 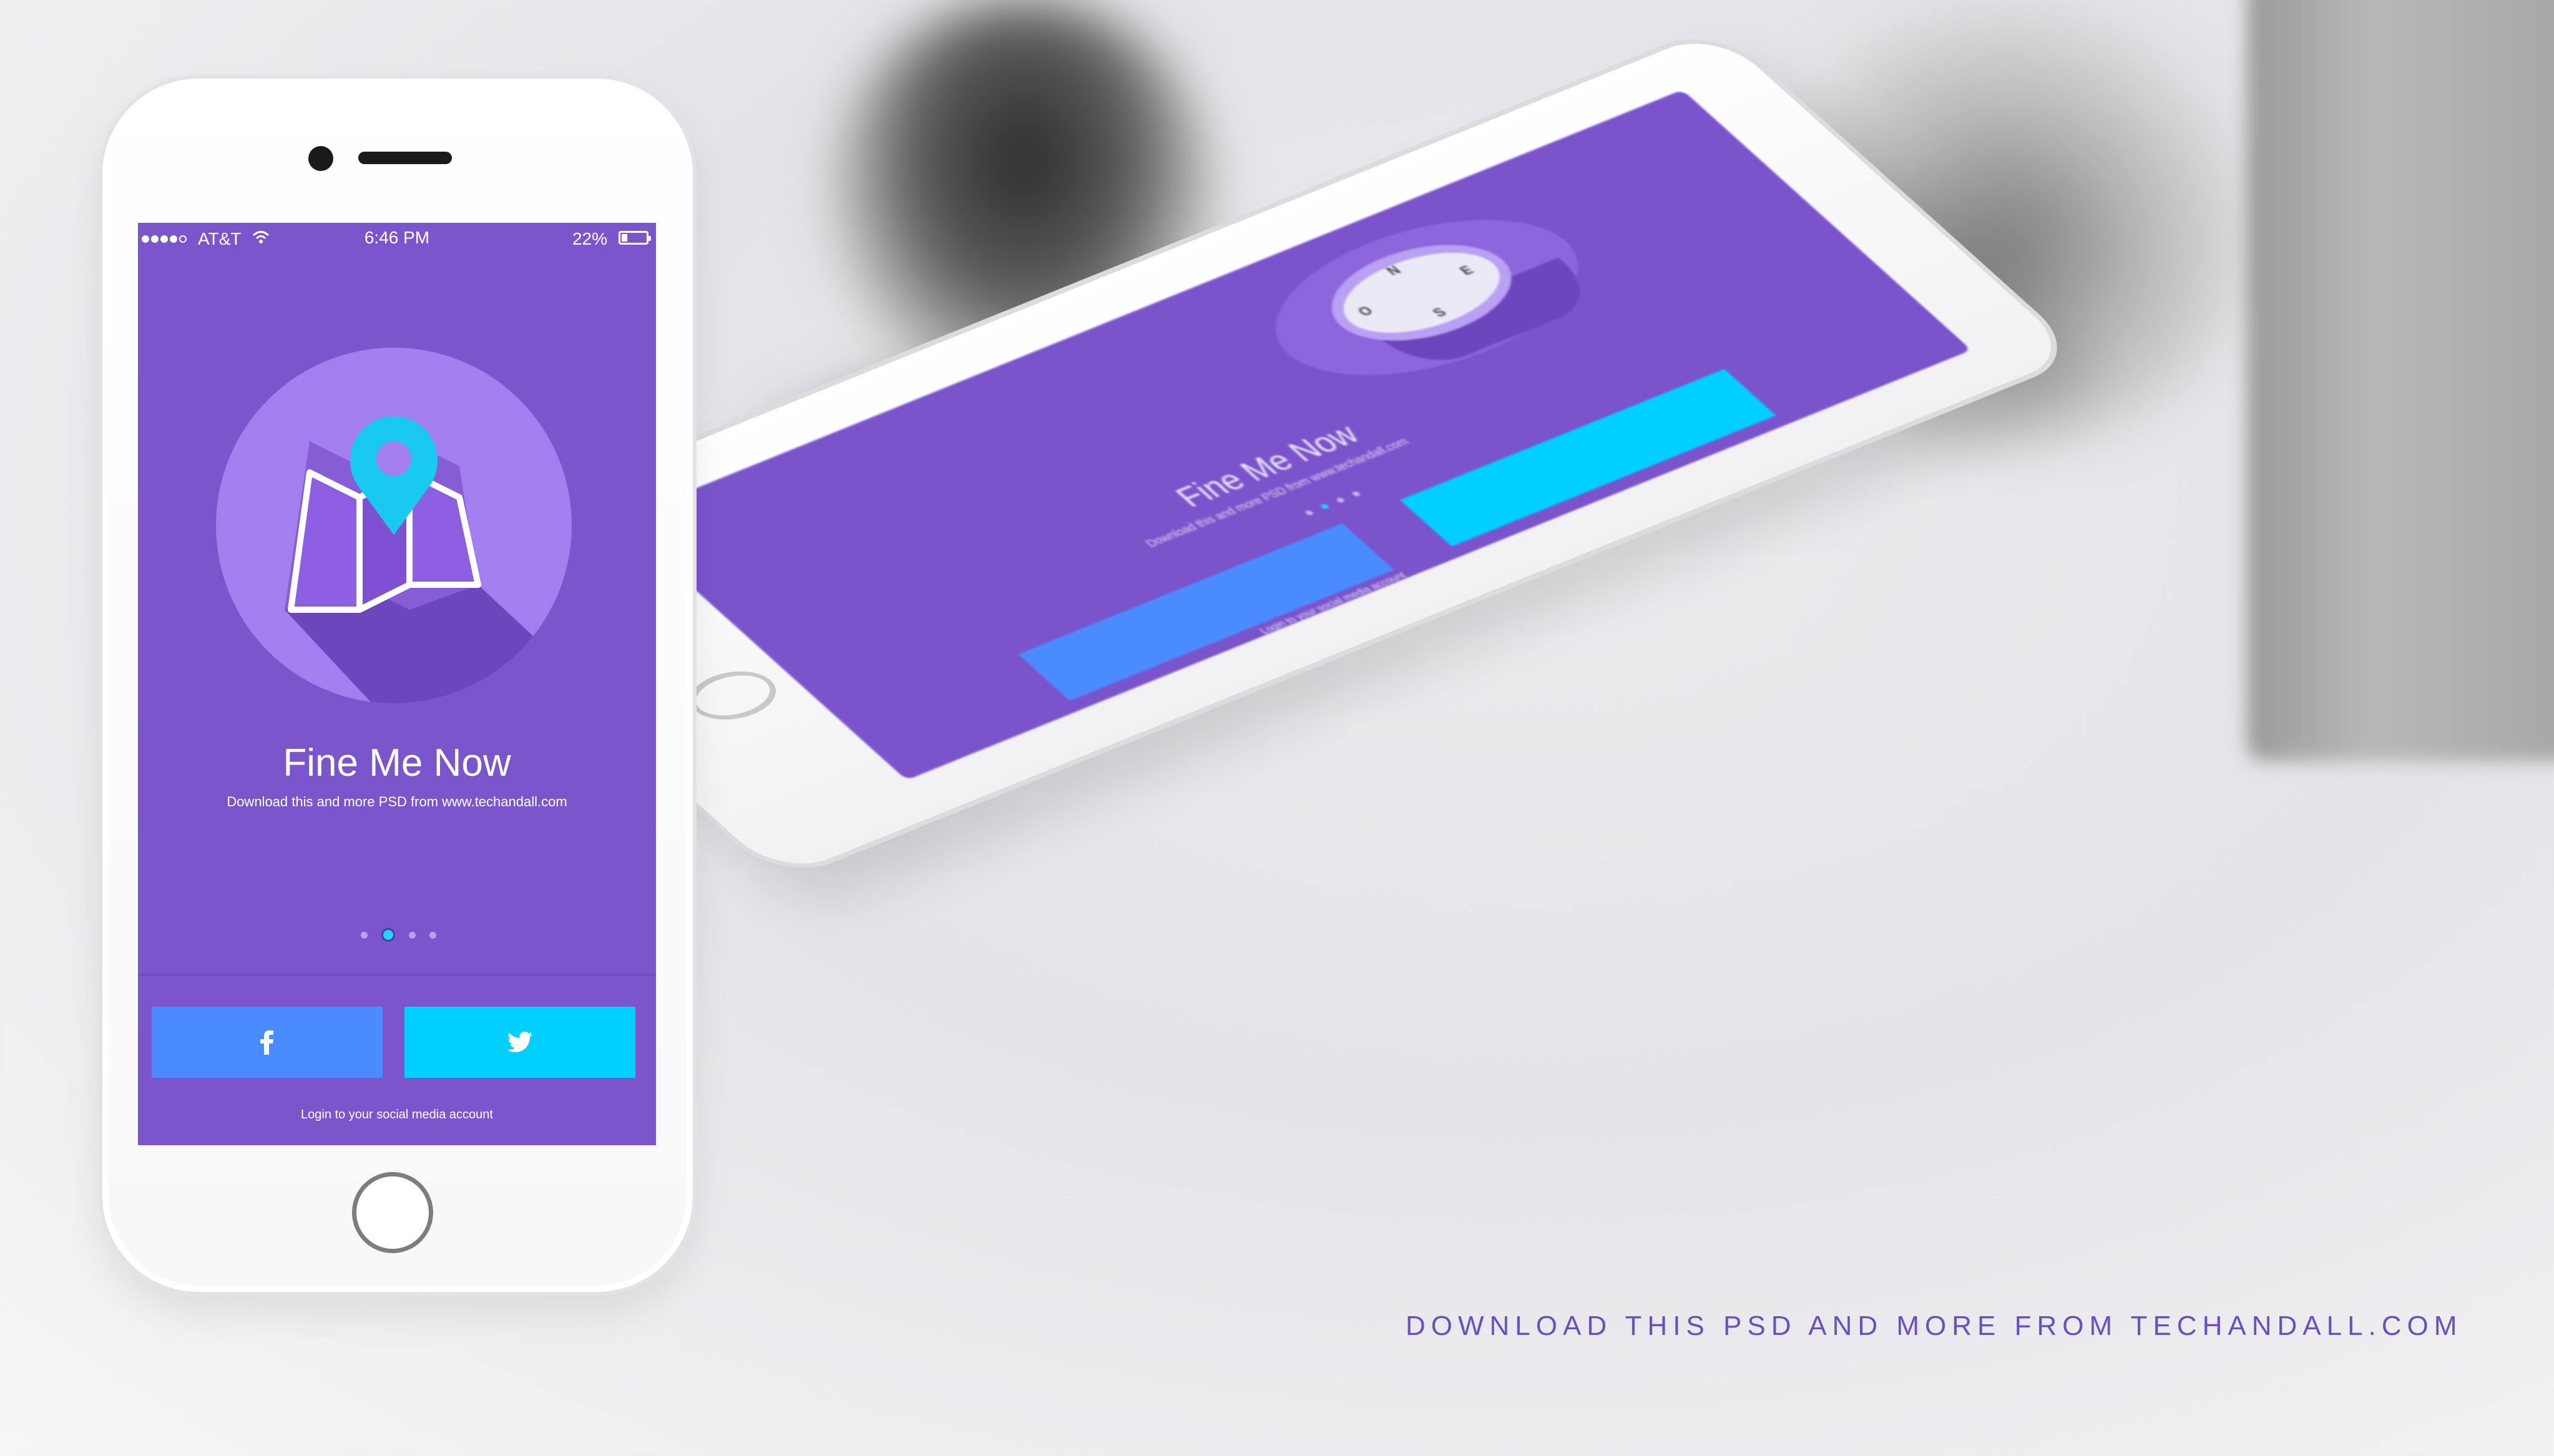 I want to click on facebook-login-button, so click(x=267, y=1042).